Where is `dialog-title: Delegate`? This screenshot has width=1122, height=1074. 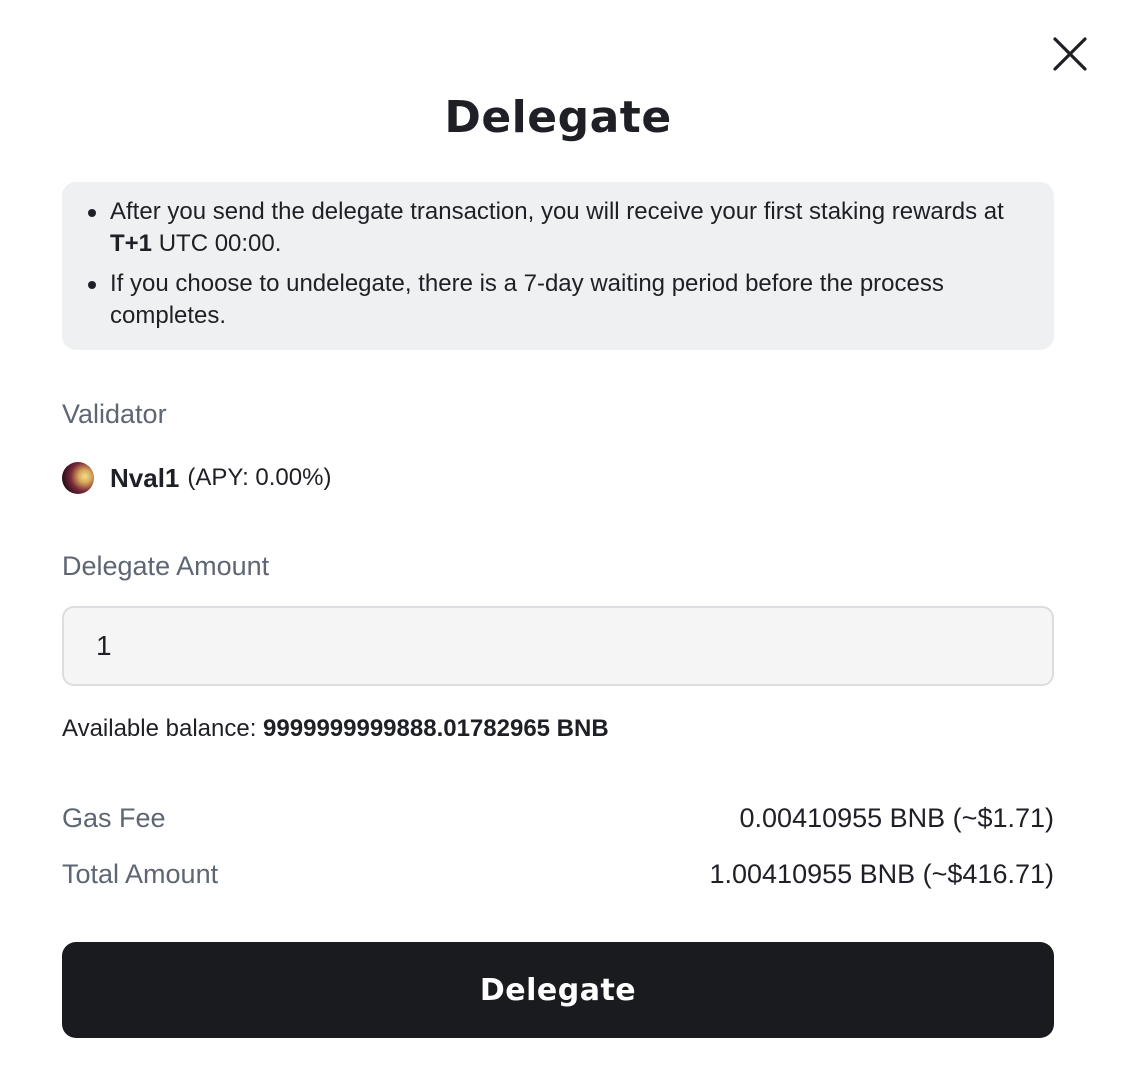 dialog-title: Delegate is located at coordinates (558, 117).